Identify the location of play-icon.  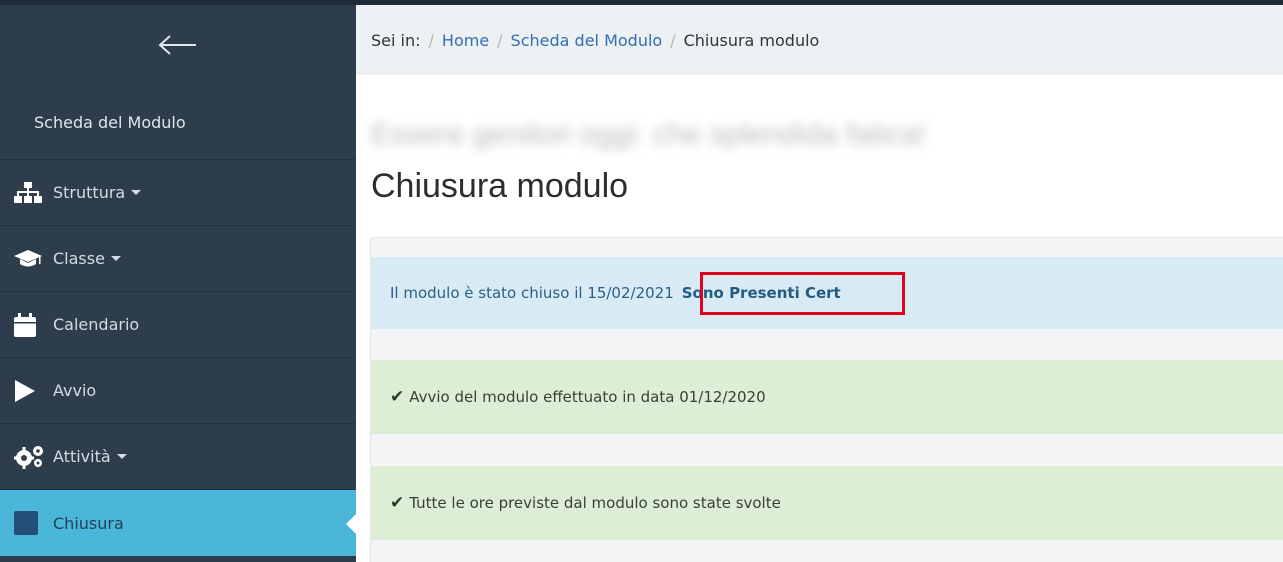
(30, 391).